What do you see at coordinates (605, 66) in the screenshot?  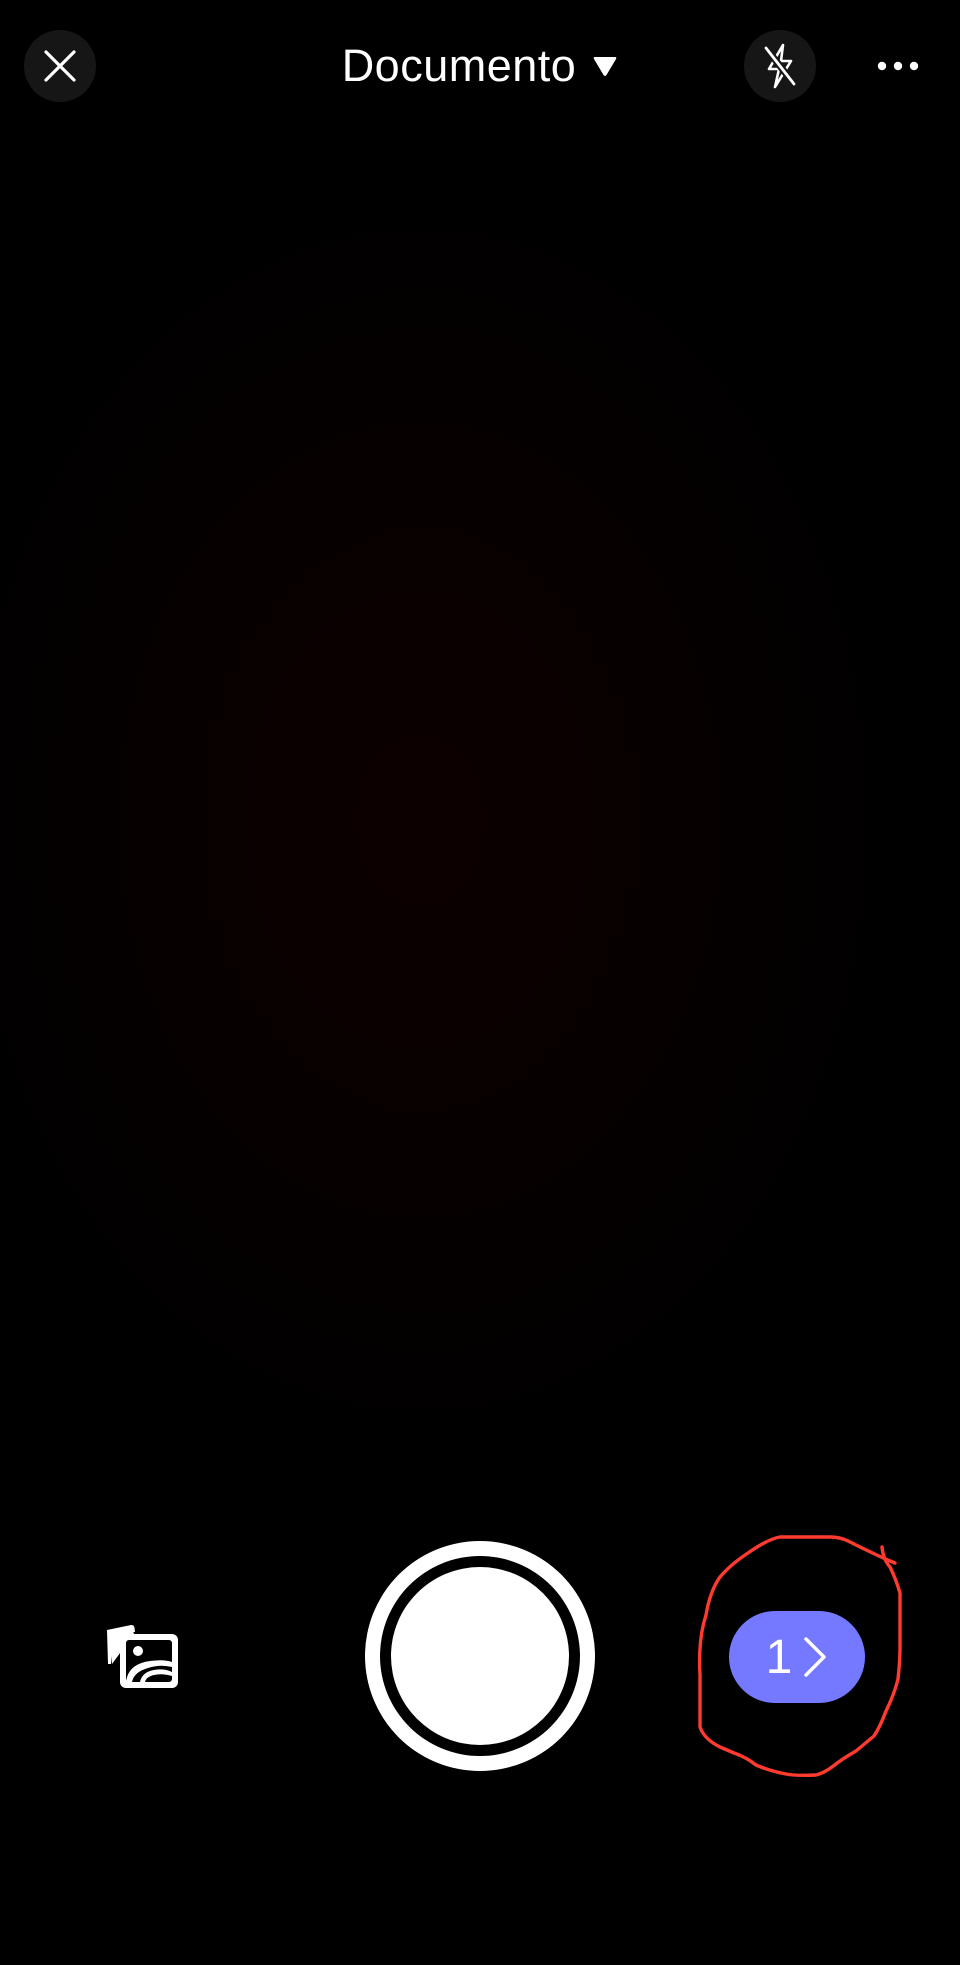 I see `triangle-down-icon` at bounding box center [605, 66].